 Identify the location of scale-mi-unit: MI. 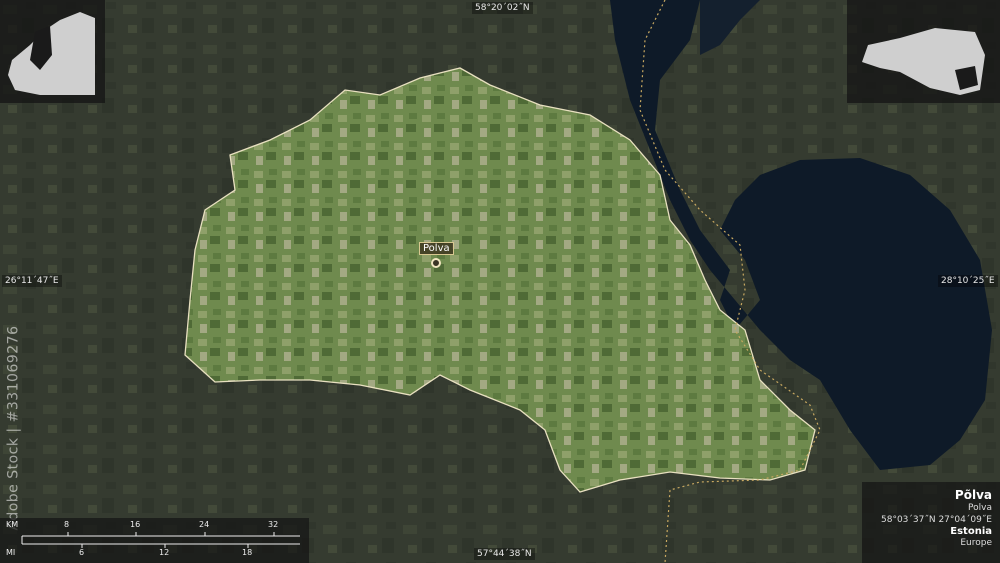
(11, 552).